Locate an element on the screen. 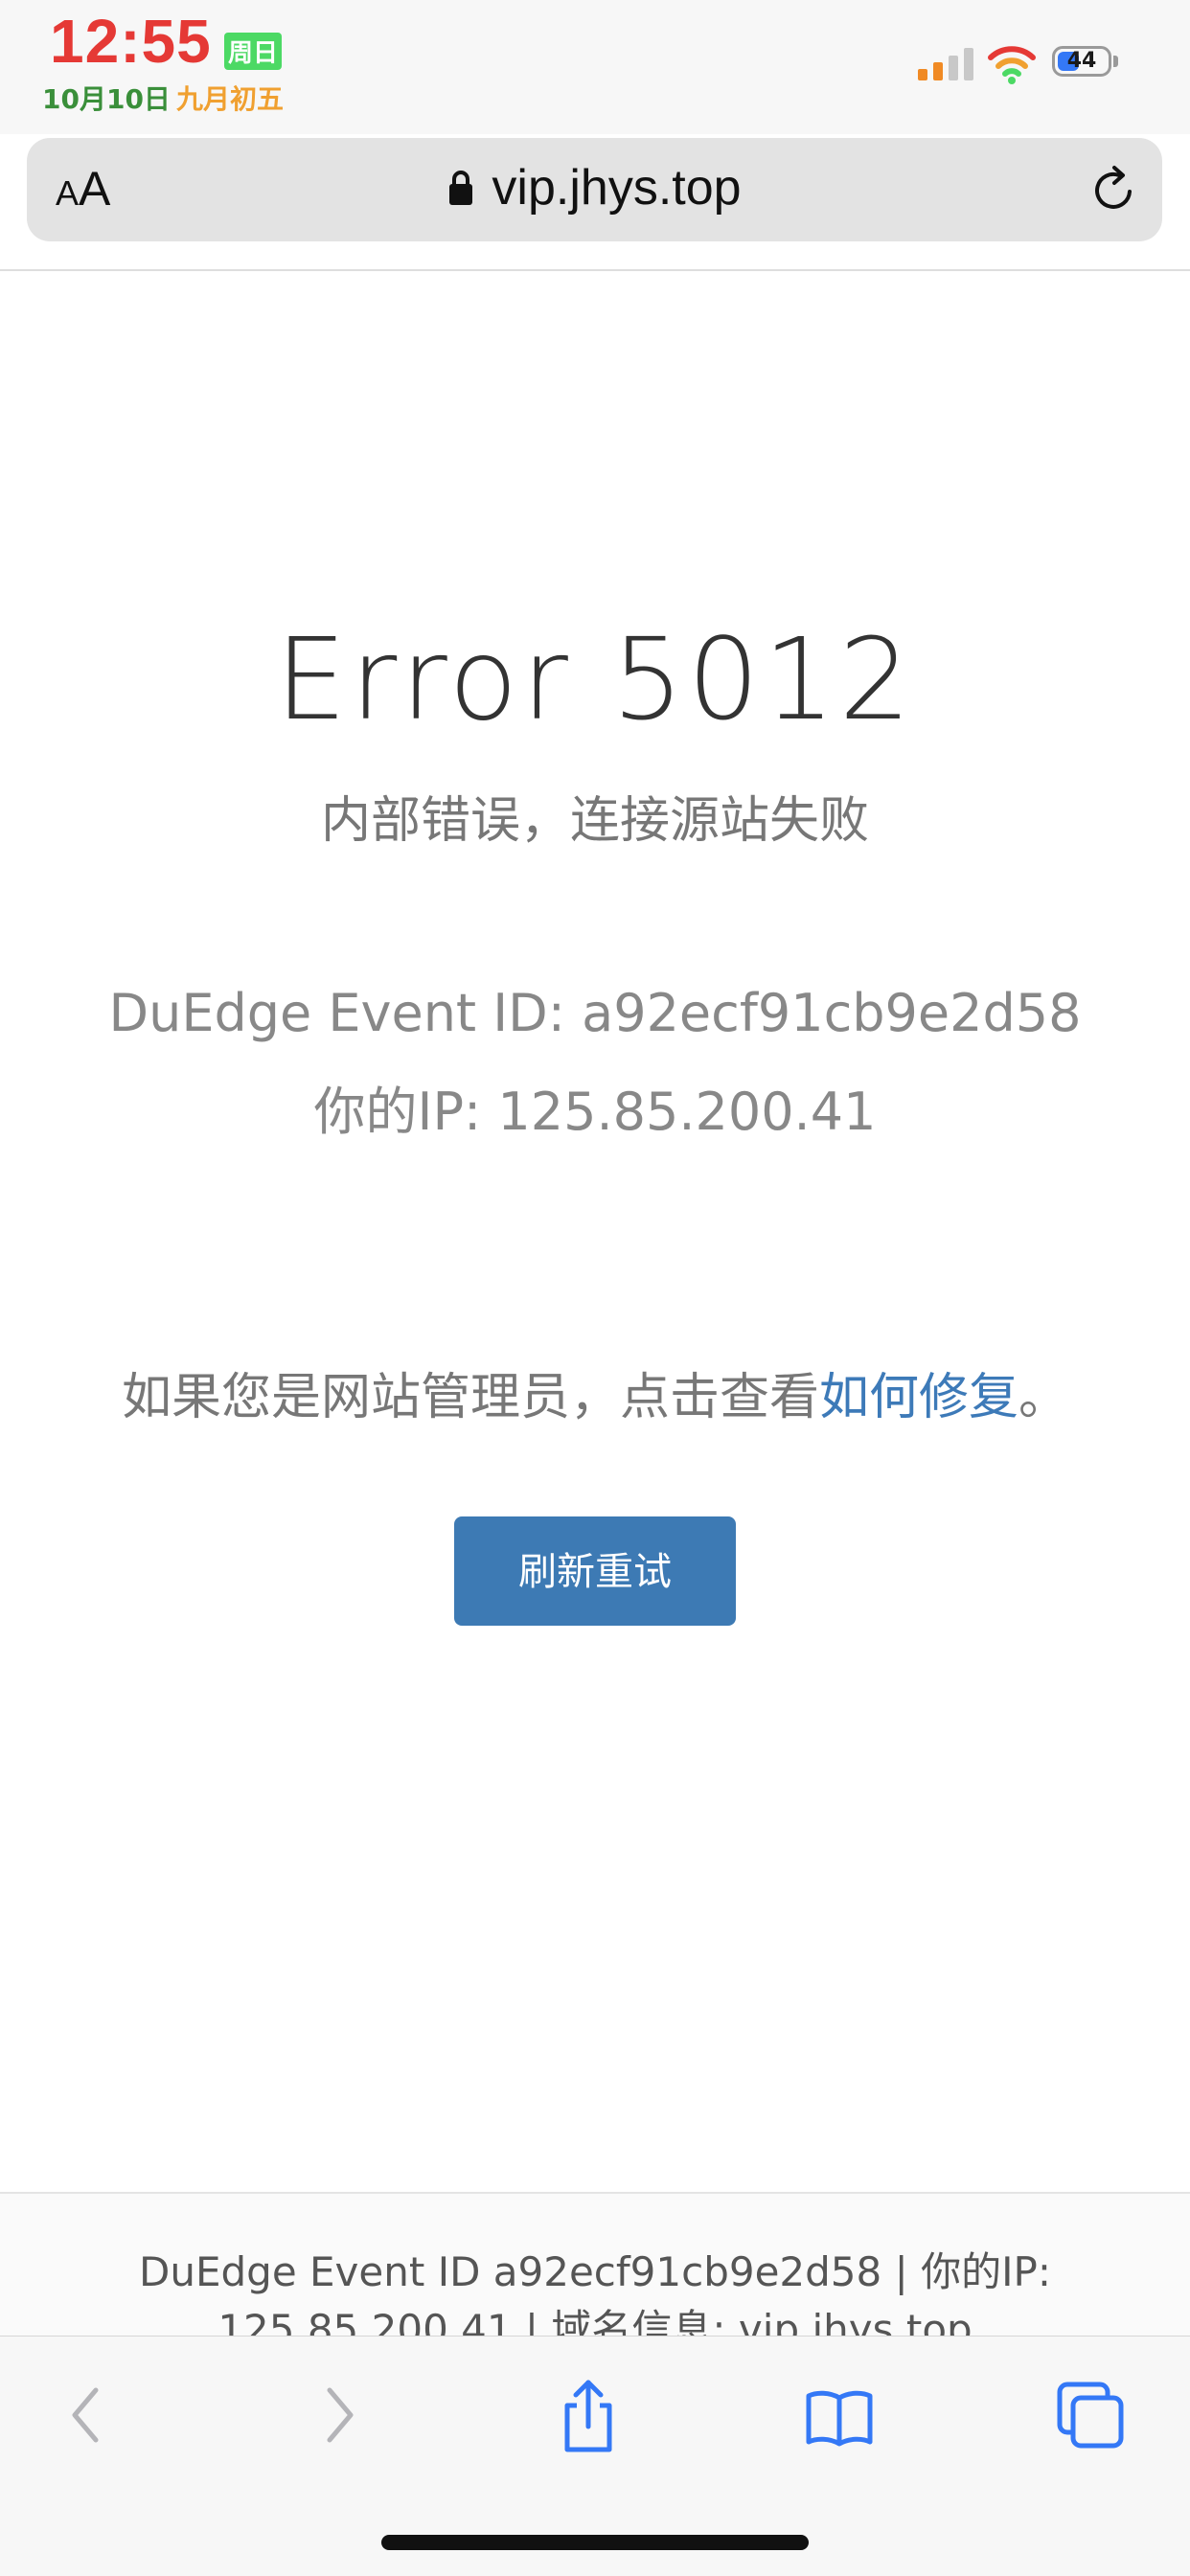 The image size is (1190, 2576). client-ip-text: 你的IP: 125.85.200.41 is located at coordinates (595, 1112).